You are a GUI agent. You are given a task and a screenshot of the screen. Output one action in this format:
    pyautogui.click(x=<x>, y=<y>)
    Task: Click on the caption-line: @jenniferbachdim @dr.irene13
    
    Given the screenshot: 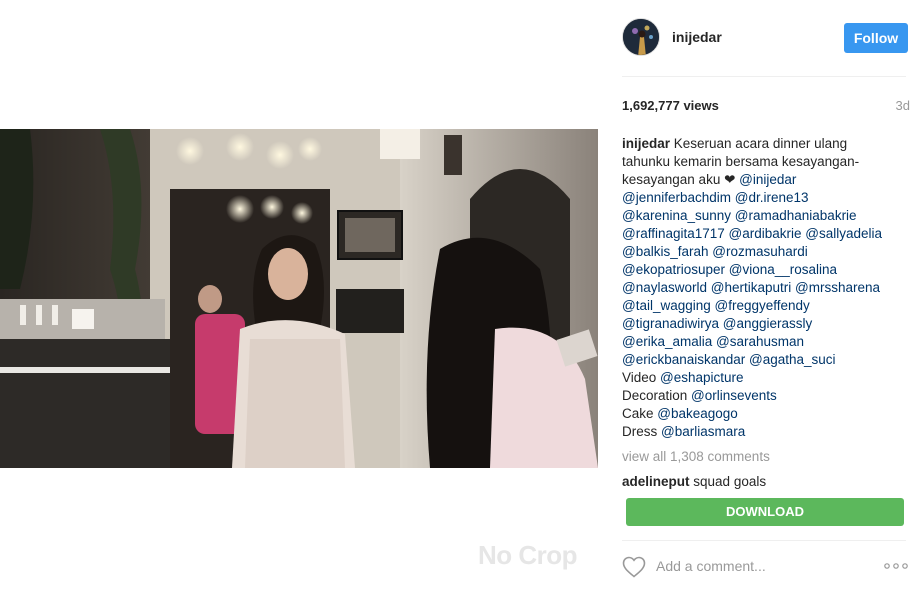 What is the action you would take?
    pyautogui.click(x=764, y=198)
    